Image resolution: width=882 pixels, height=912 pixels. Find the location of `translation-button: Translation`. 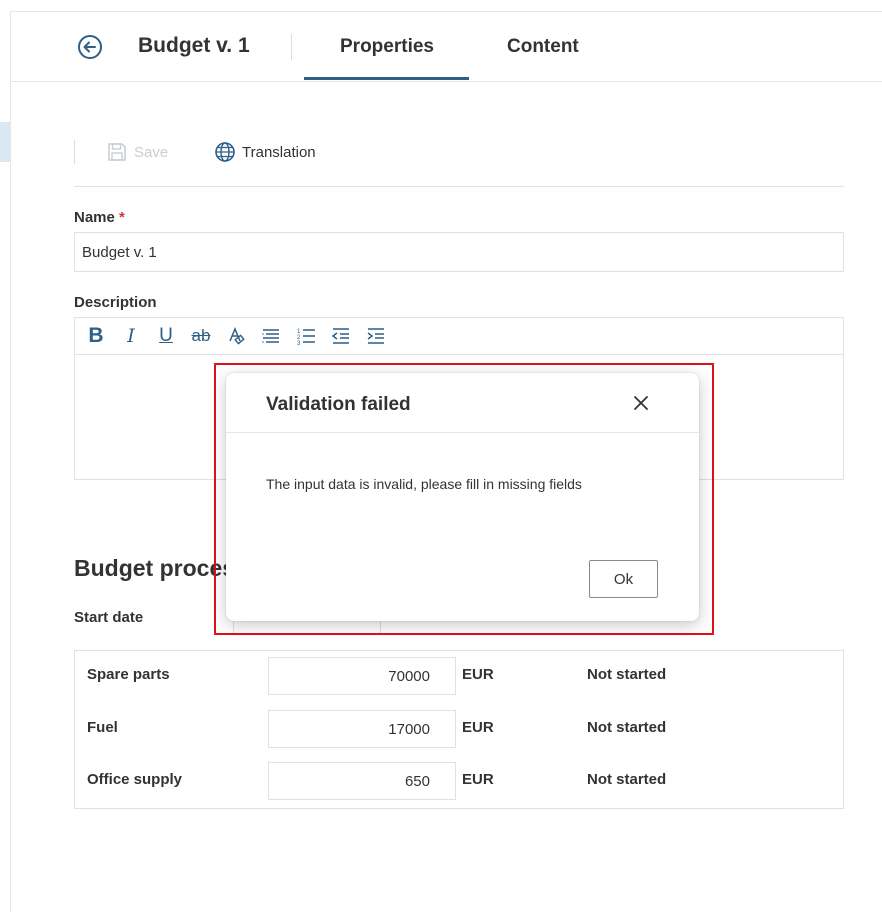

translation-button: Translation is located at coordinates (265, 152).